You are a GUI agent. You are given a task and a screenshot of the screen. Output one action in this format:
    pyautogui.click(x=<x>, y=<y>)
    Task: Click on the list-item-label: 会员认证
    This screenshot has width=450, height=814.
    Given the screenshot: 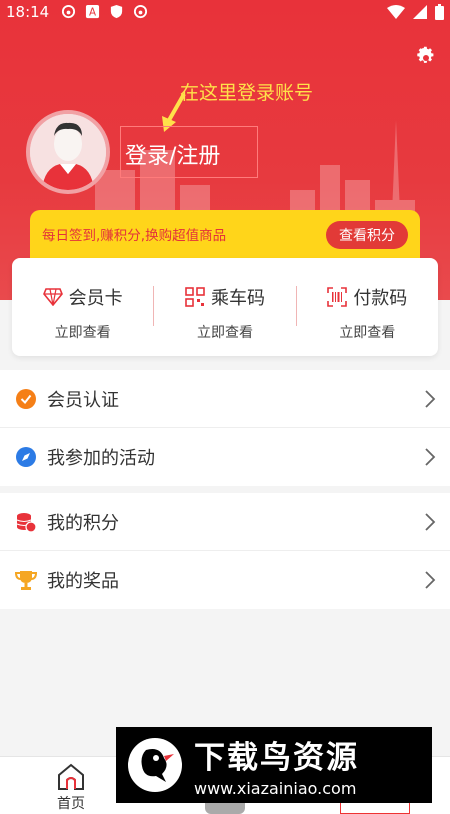 What is the action you would take?
    pyautogui.click(x=83, y=400)
    